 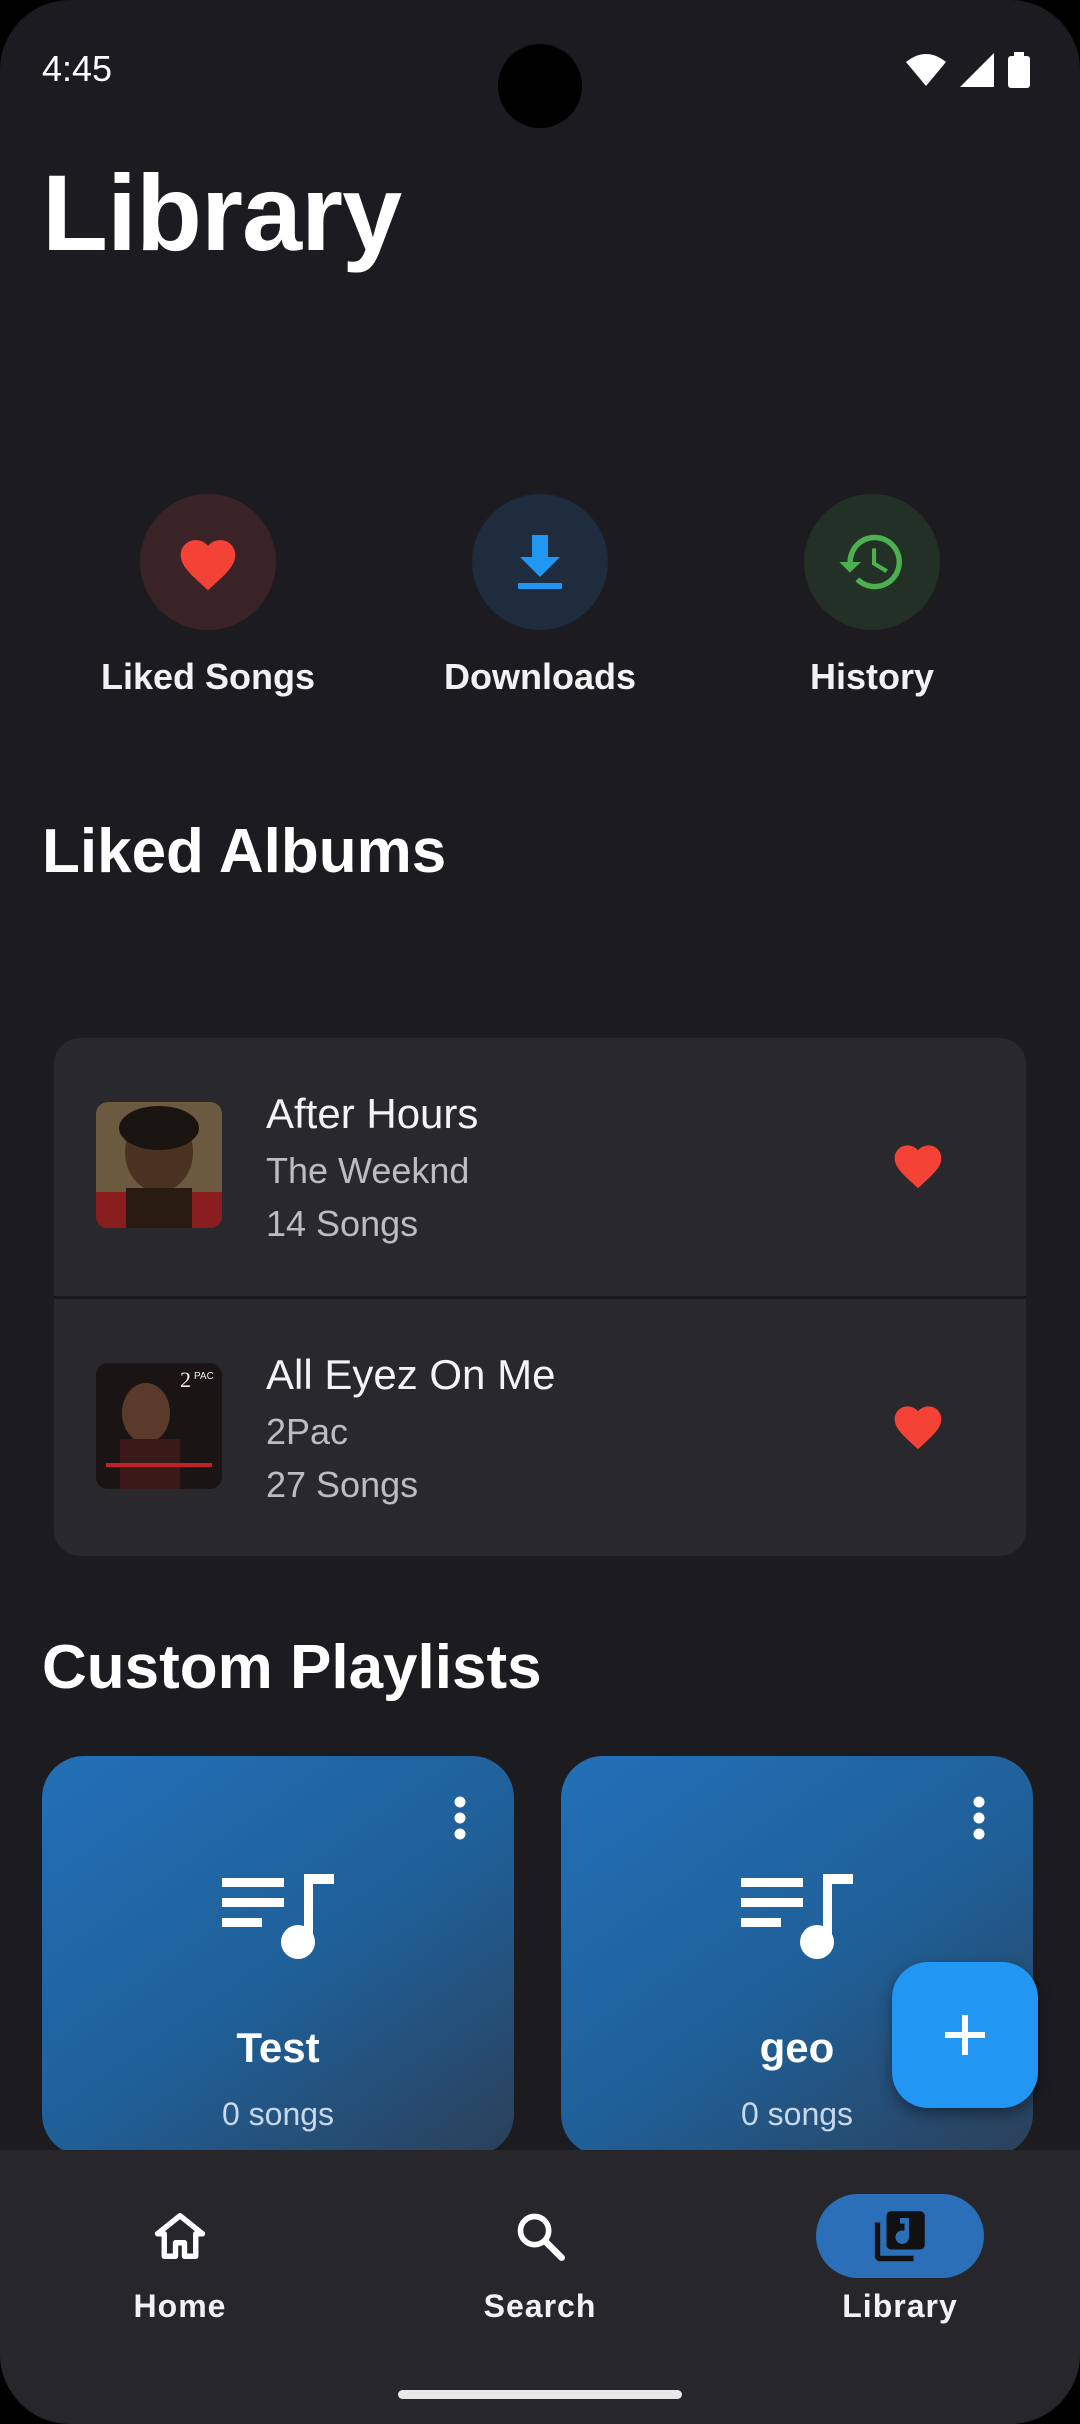 I want to click on nav-search: Search, so click(x=540, y=2259).